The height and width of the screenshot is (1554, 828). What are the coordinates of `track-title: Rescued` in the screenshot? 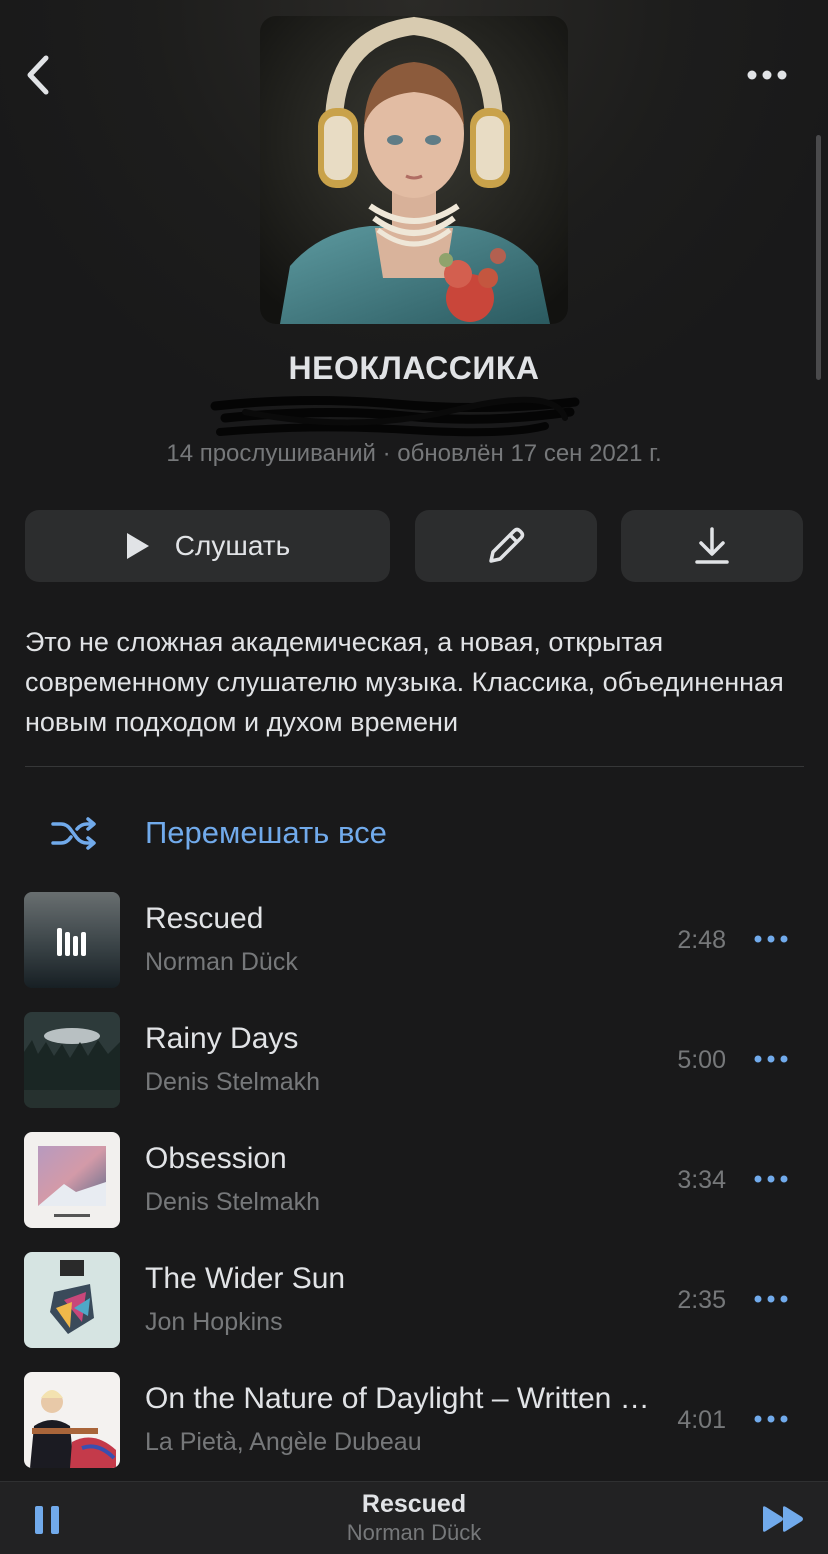 It's located at (204, 918).